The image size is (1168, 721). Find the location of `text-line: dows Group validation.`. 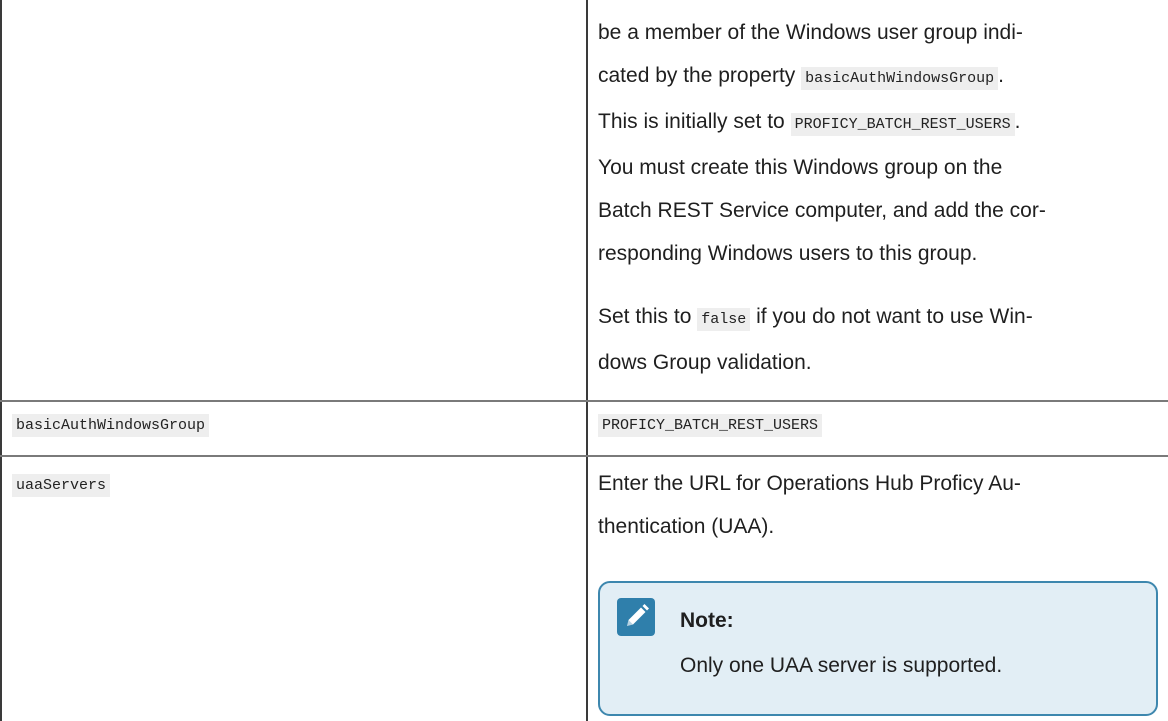

text-line: dows Group validation. is located at coordinates (879, 362).